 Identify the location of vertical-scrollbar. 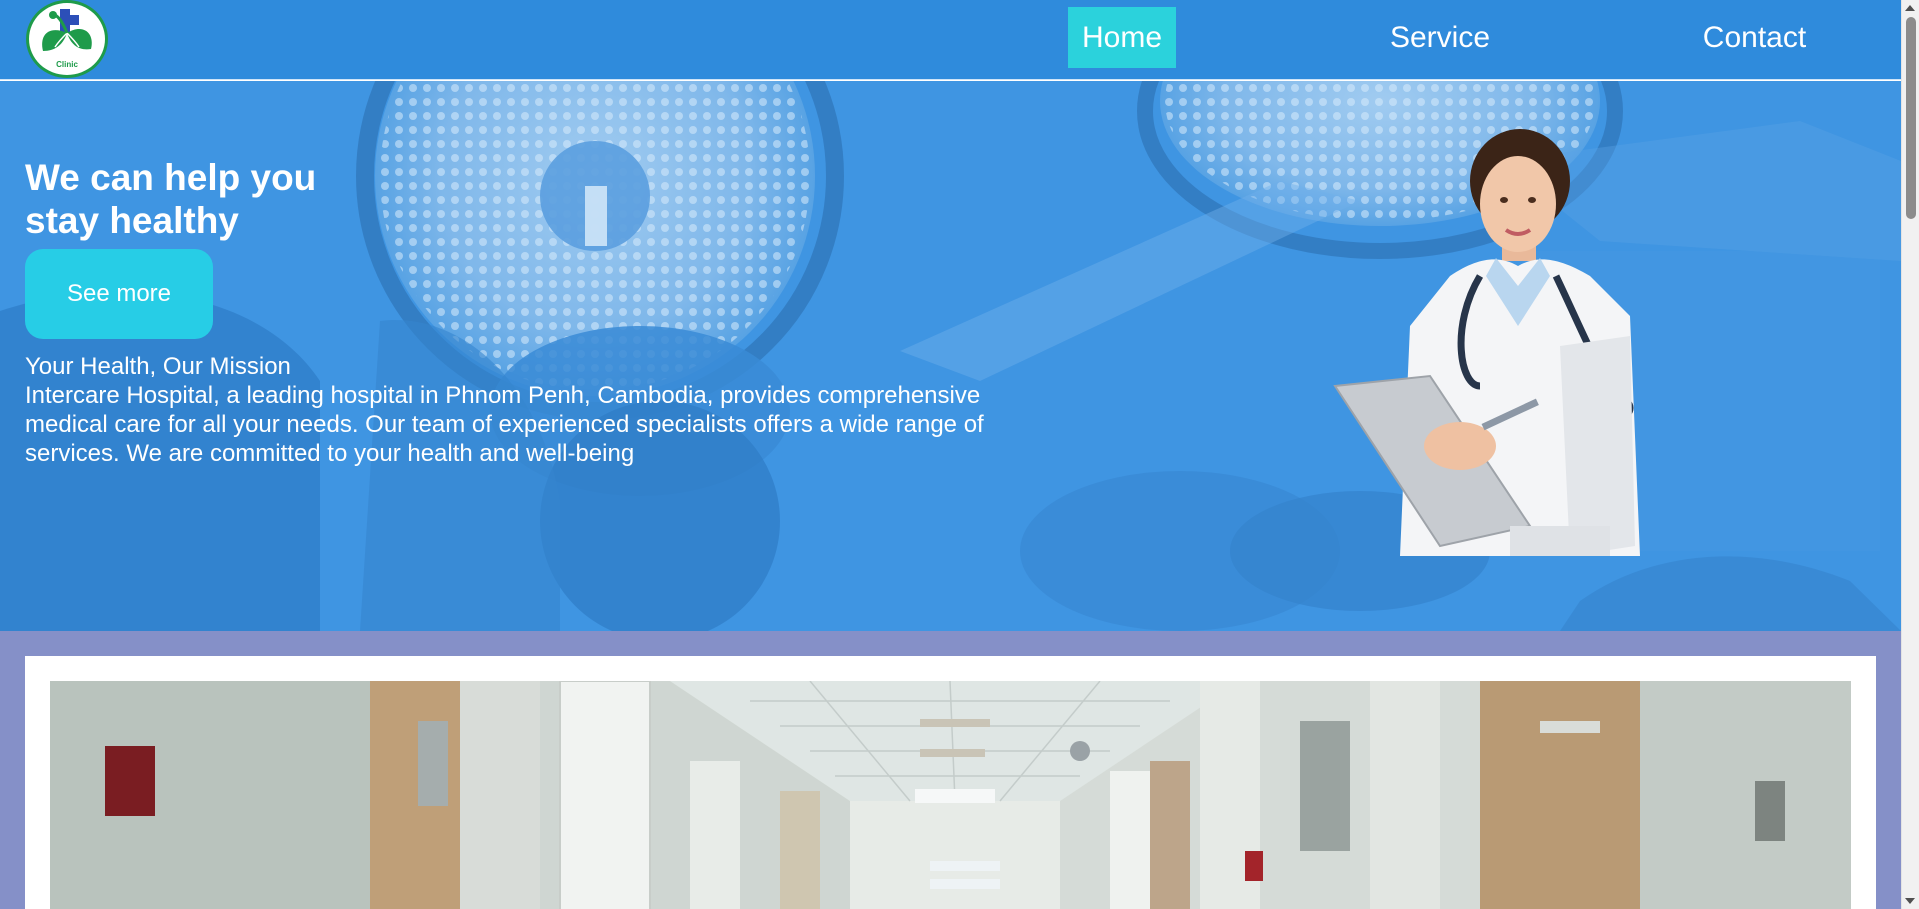
(1910, 454).